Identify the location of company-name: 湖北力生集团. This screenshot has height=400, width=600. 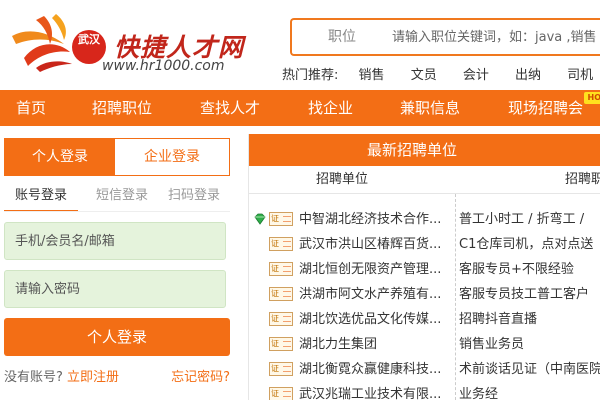
(377, 344).